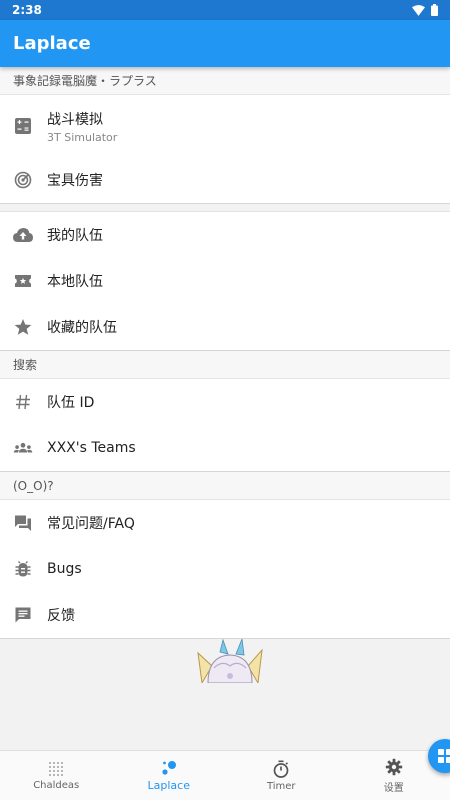 This screenshot has width=450, height=800. Describe the element at coordinates (418, 10) in the screenshot. I see `wifi-icon` at that location.